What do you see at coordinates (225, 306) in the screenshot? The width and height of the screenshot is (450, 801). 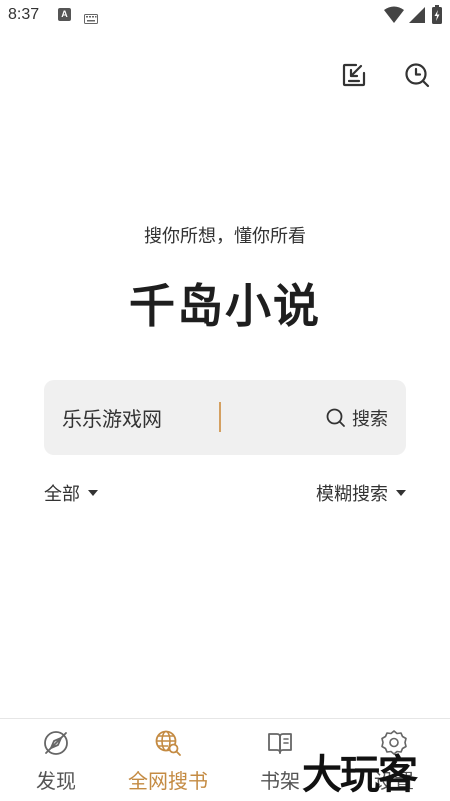 I see `app-title: 千岛小说` at bounding box center [225, 306].